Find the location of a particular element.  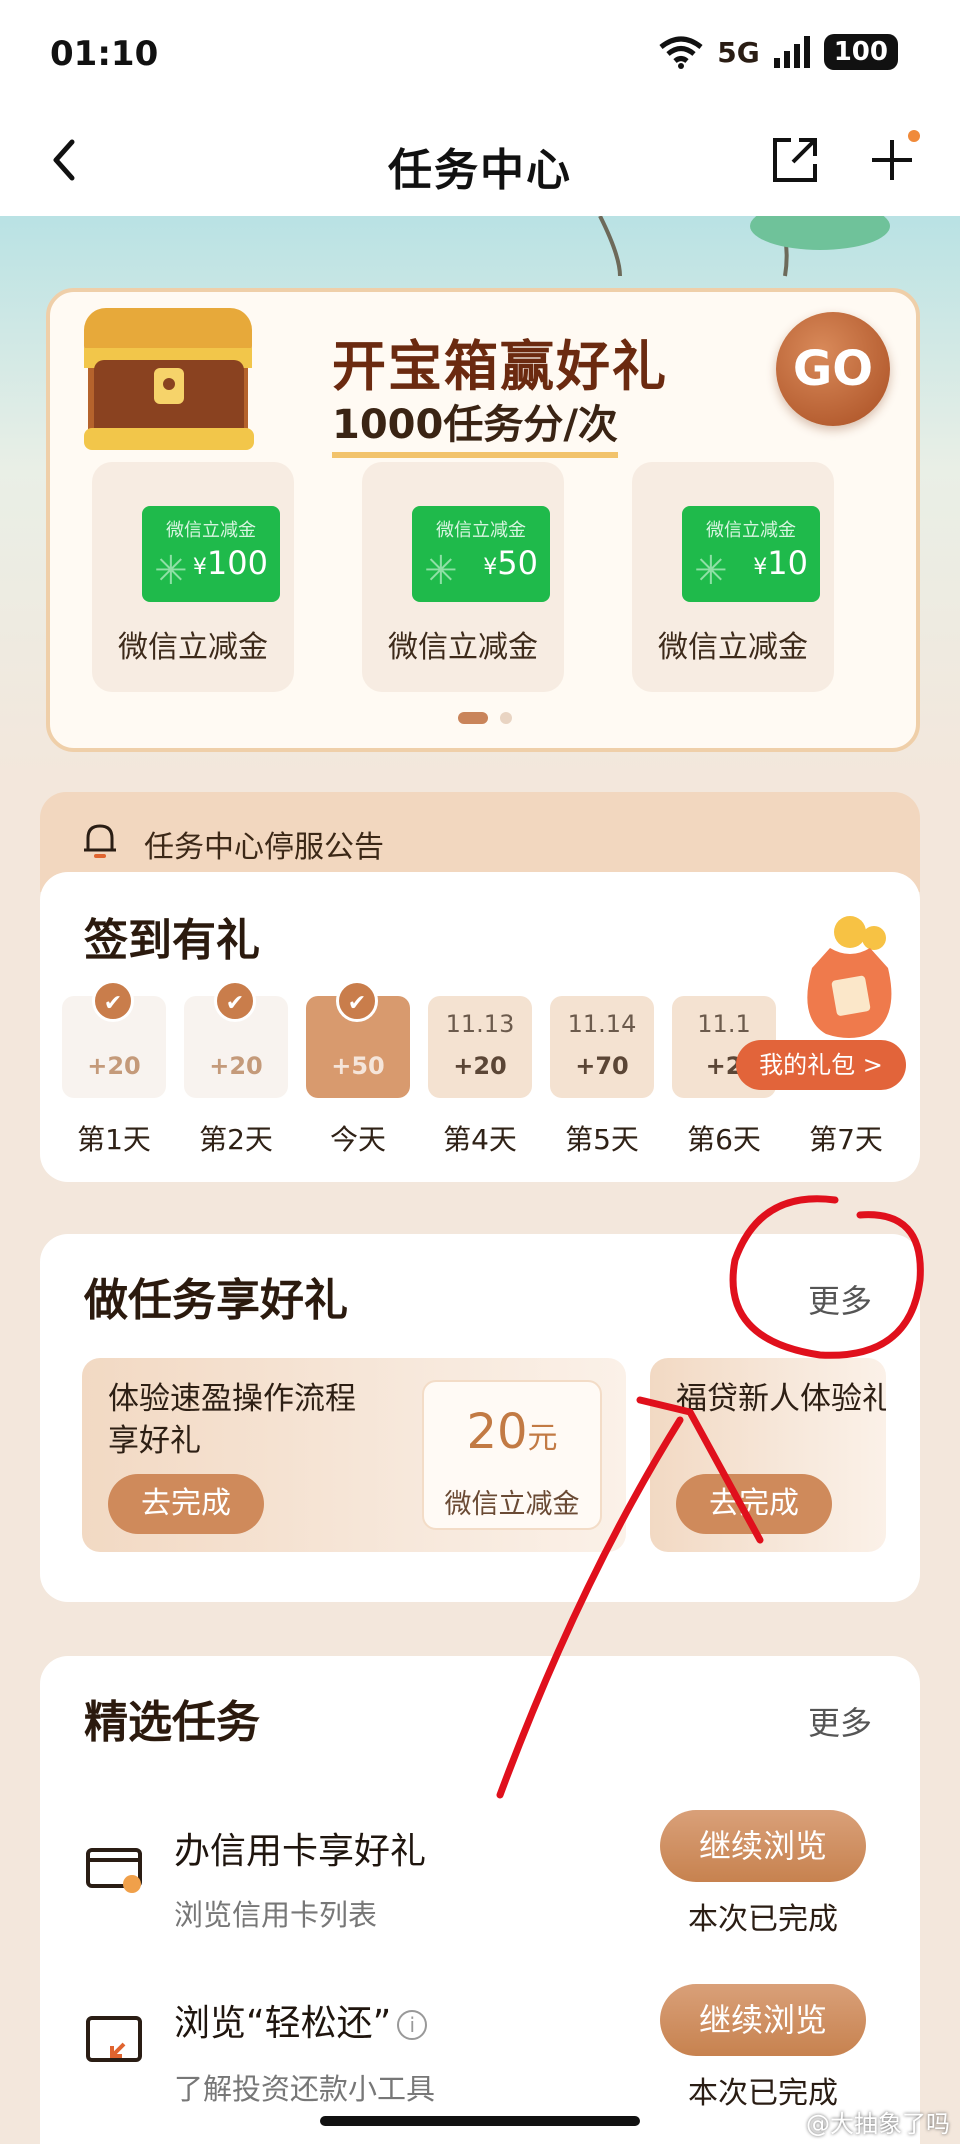

pager-dot-active is located at coordinates (473, 718).